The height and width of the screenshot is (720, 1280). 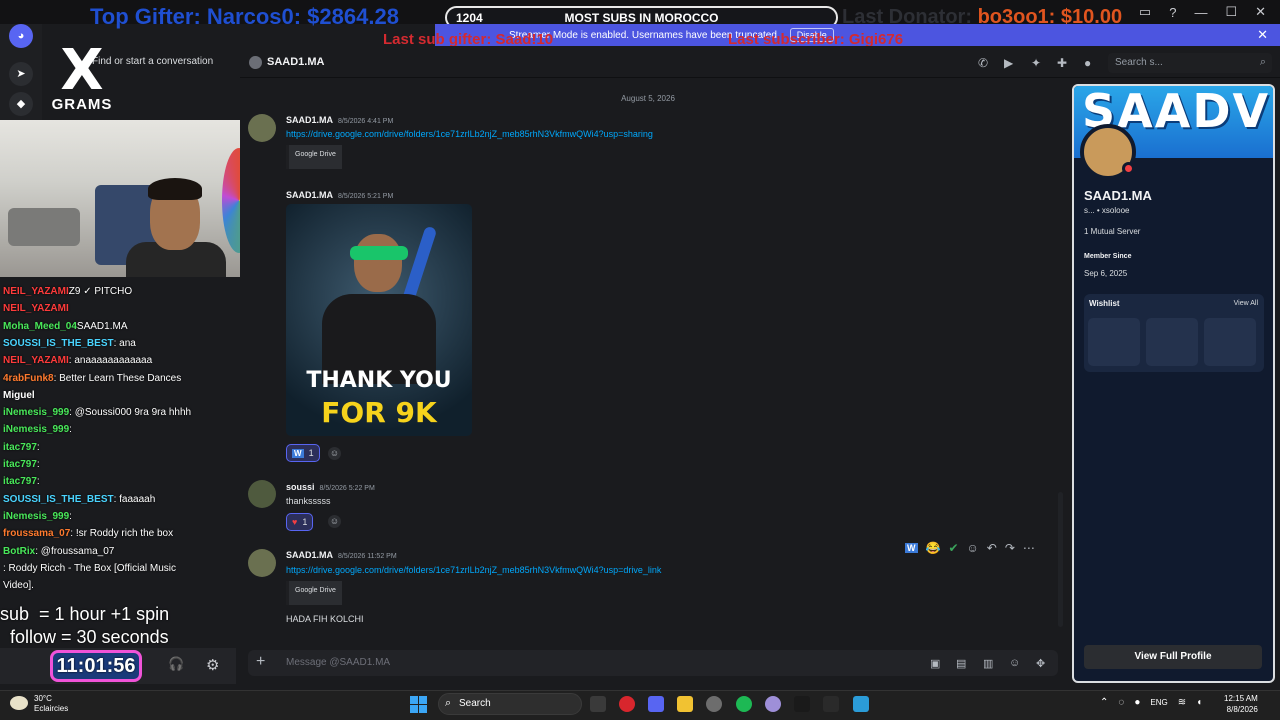 I want to click on language-indicator: ENG, so click(x=1158, y=702).